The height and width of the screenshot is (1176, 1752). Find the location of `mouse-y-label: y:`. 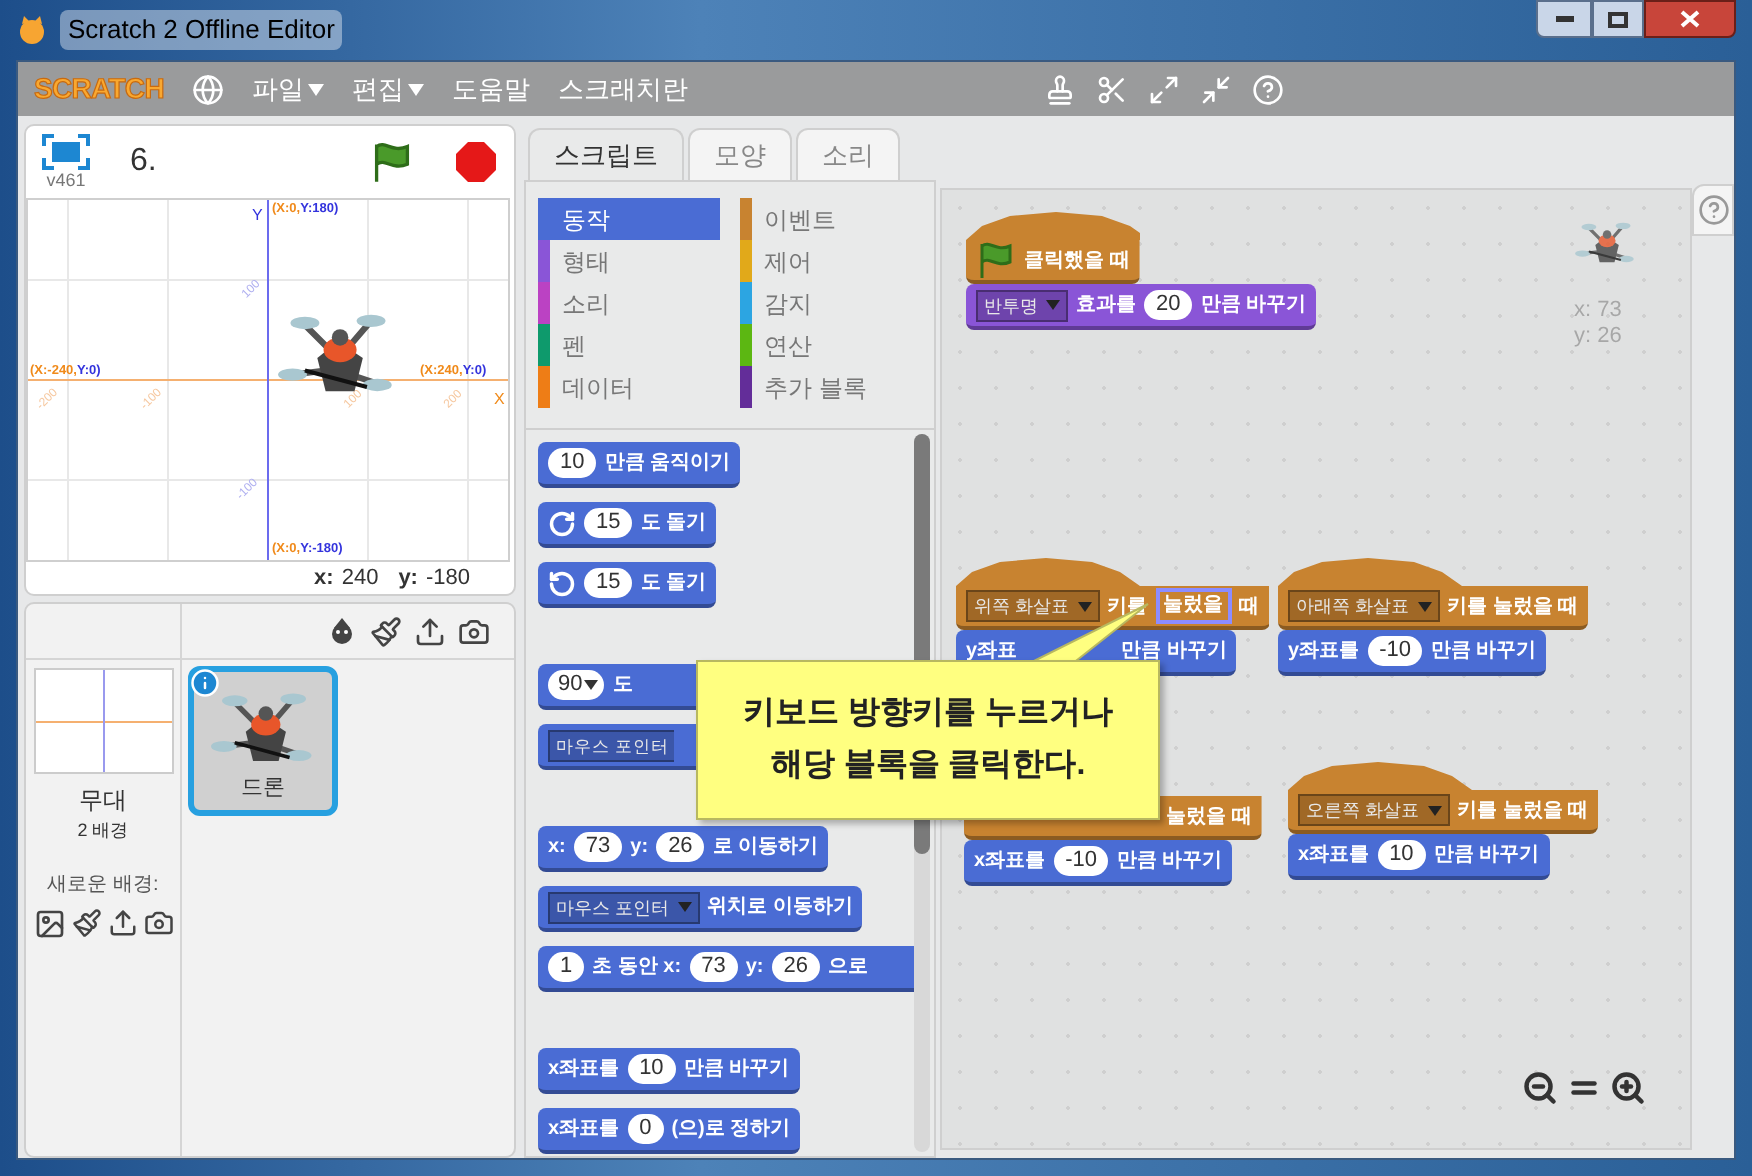

mouse-y-label: y: is located at coordinates (408, 578).